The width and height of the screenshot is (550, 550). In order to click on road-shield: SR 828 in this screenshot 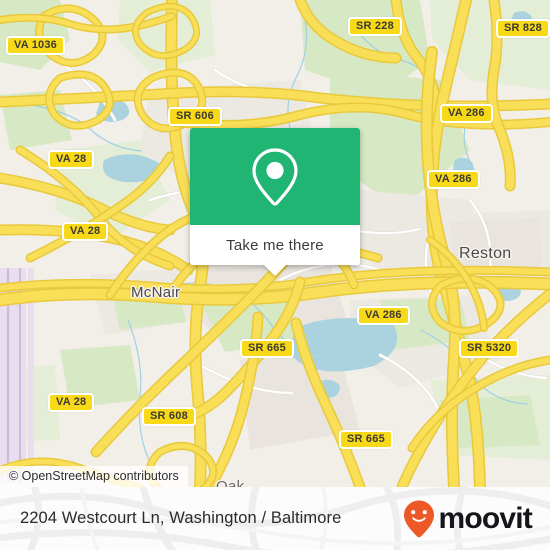, I will do `click(523, 28)`.